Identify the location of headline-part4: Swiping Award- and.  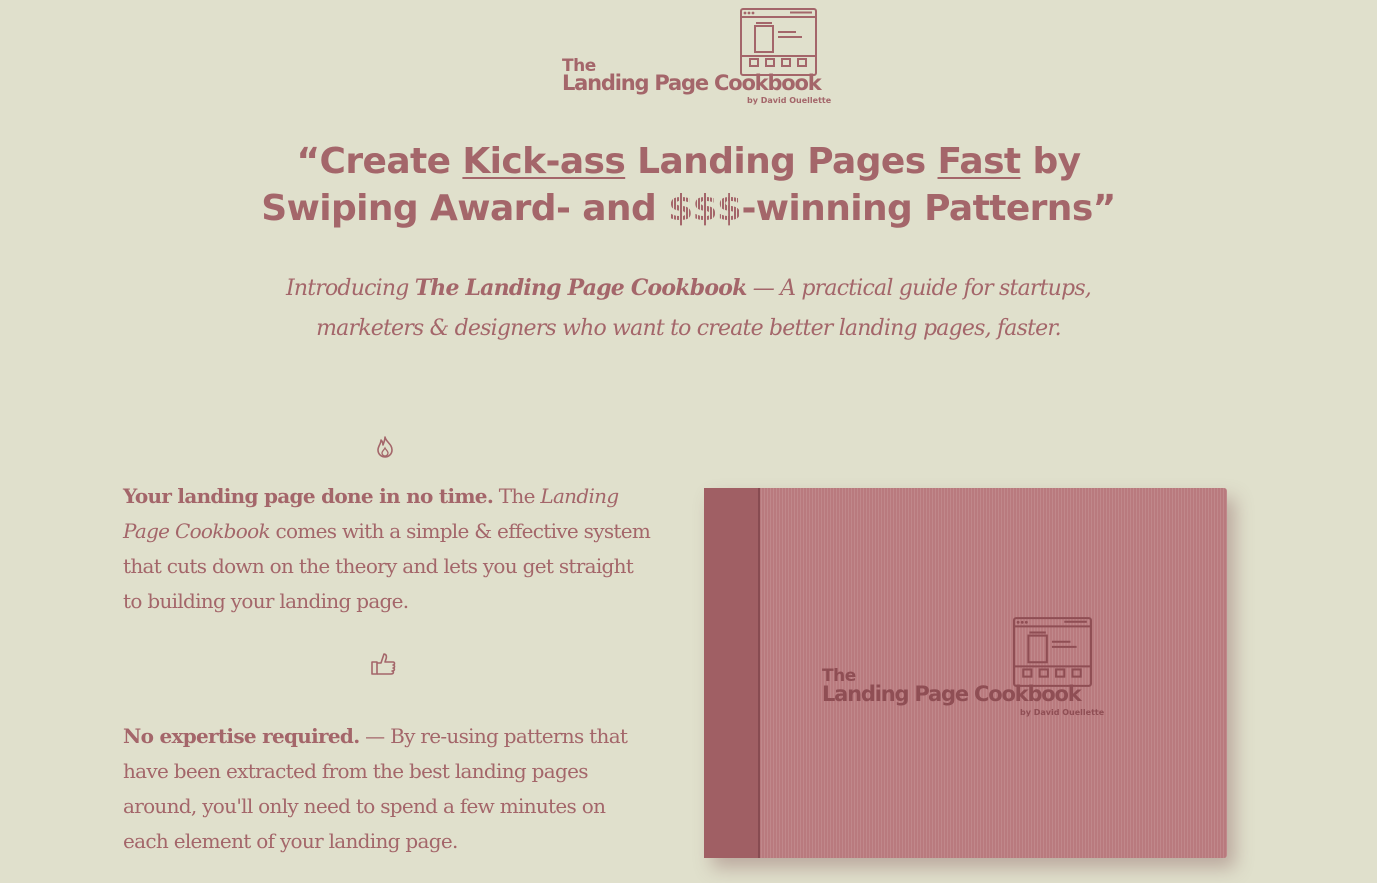
(465, 208).